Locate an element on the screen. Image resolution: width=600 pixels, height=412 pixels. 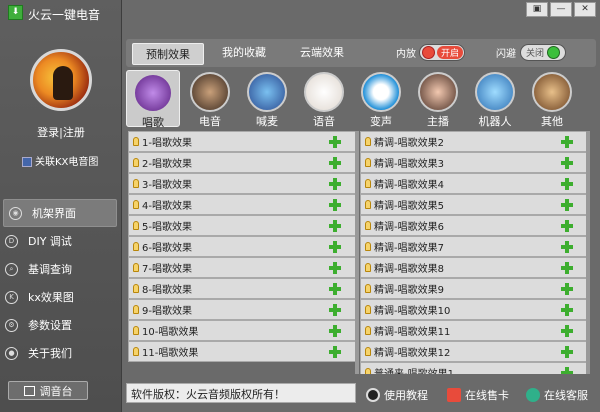
nav-label: 参数设置 is located at coordinates (50, 325).